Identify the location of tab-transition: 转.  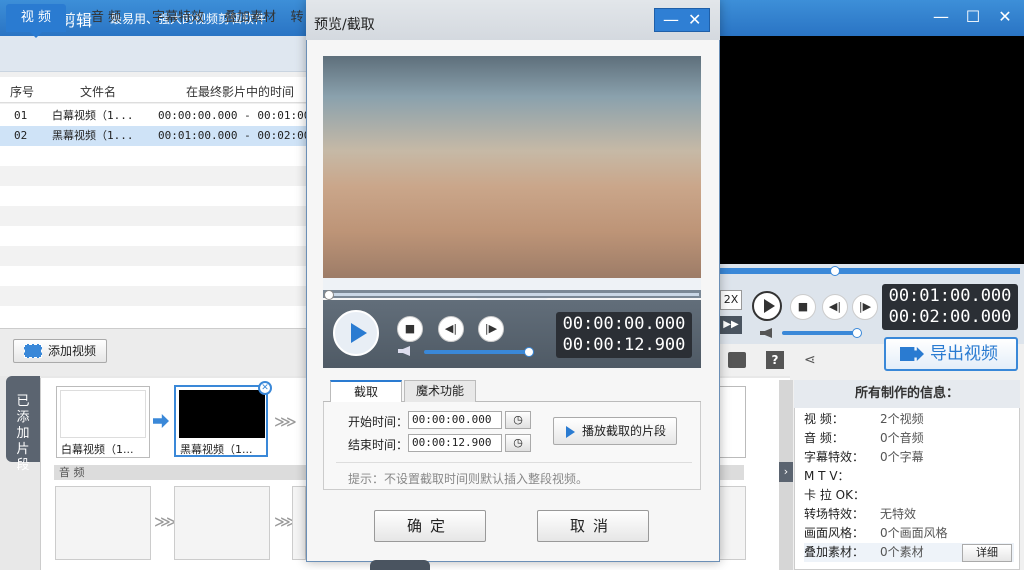
(297, 18).